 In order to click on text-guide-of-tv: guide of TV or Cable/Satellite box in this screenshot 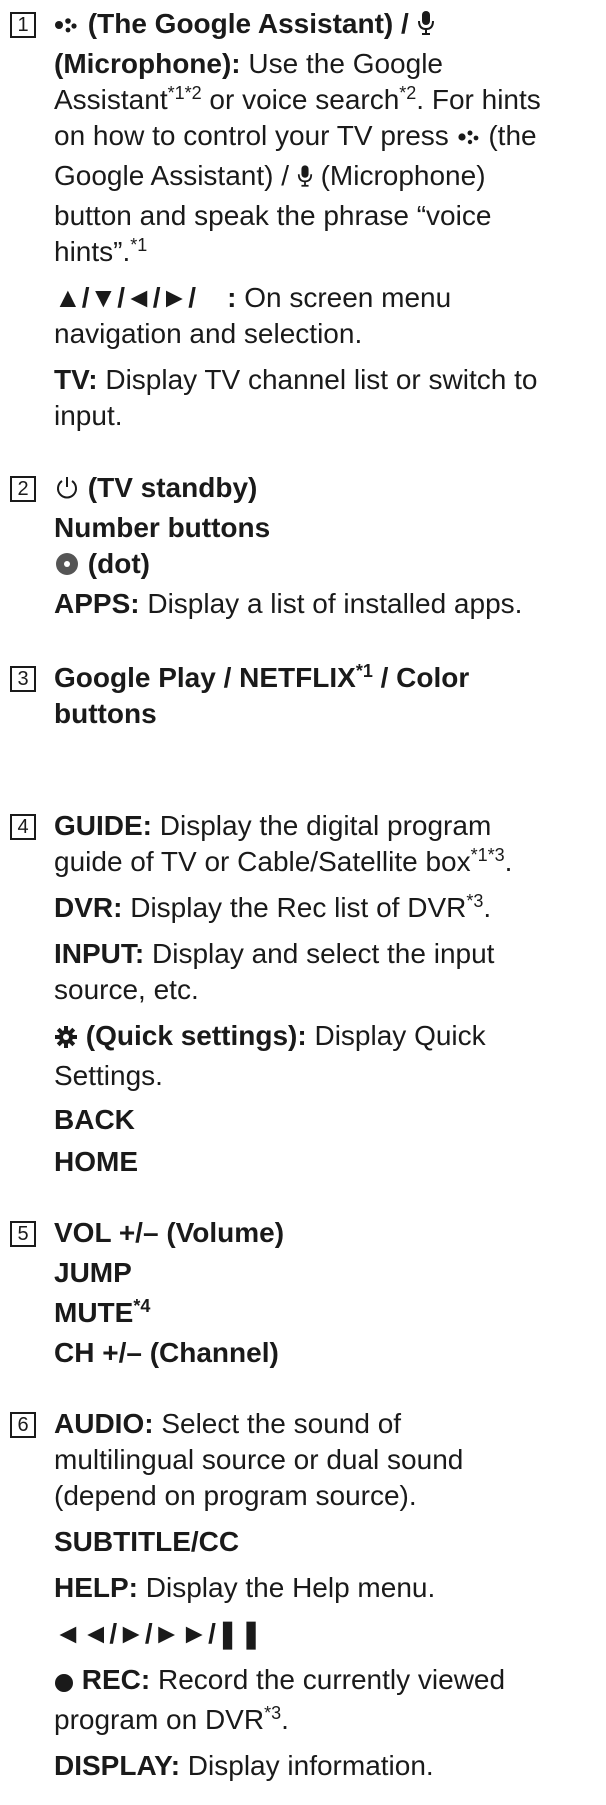, I will do `click(262, 861)`.